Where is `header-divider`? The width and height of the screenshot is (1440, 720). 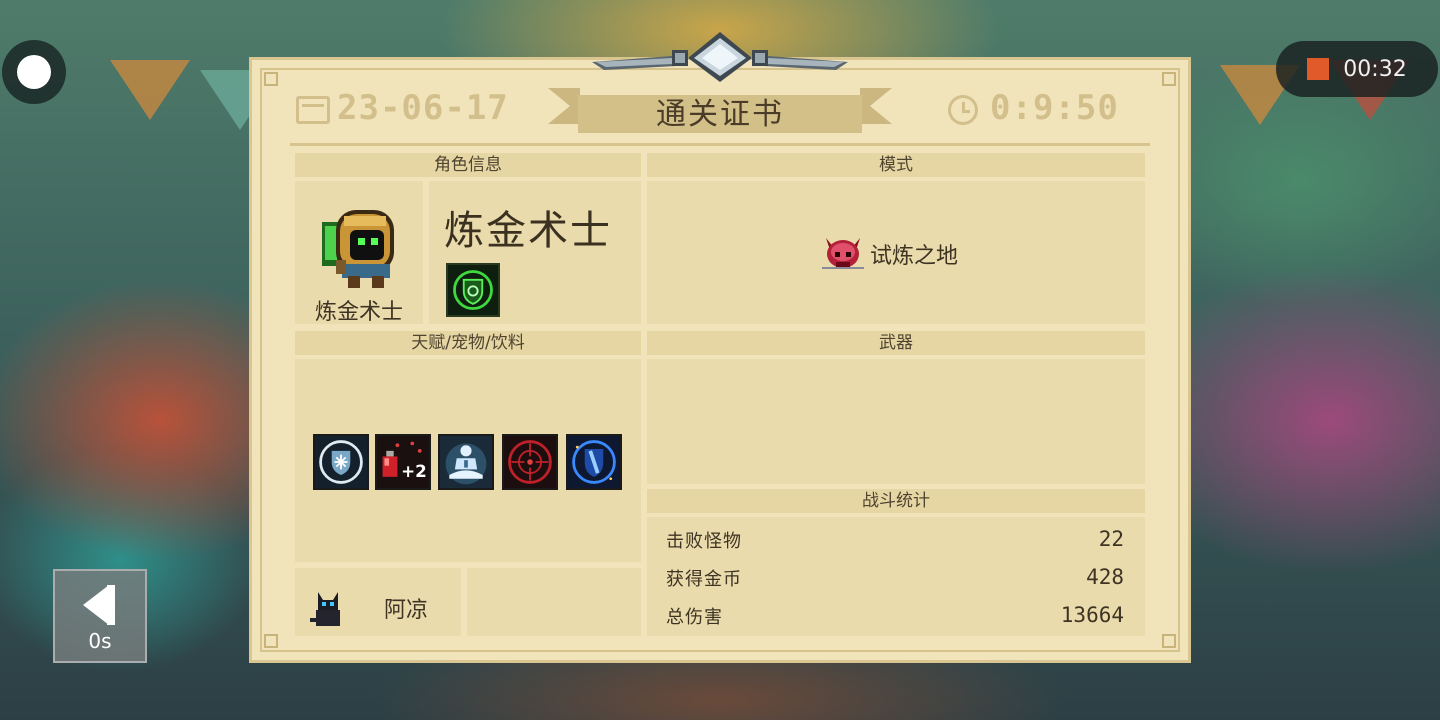 header-divider is located at coordinates (720, 144).